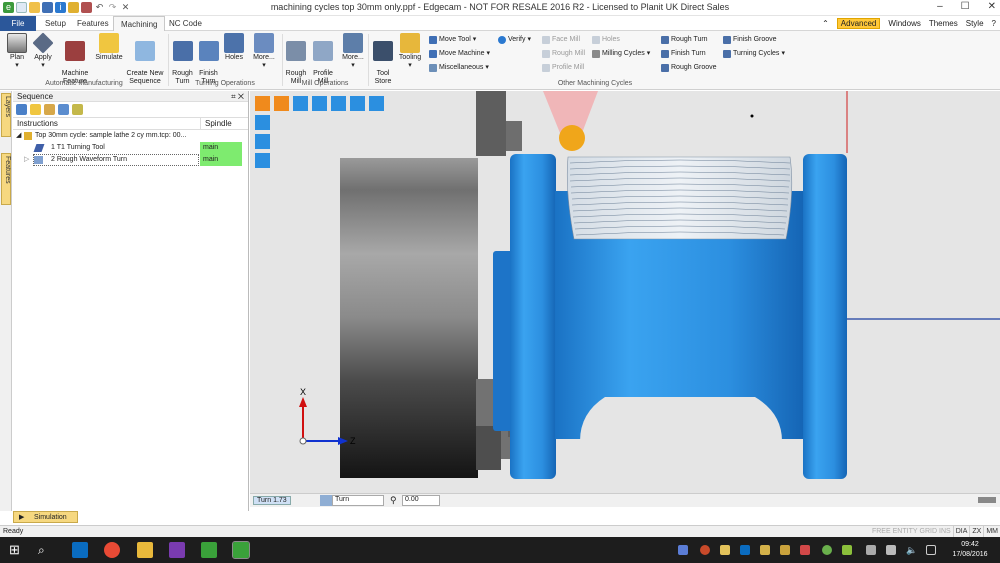 This screenshot has width=1000, height=563. What do you see at coordinates (109, 47) in the screenshot?
I see `simulate-button: Simulate` at bounding box center [109, 47].